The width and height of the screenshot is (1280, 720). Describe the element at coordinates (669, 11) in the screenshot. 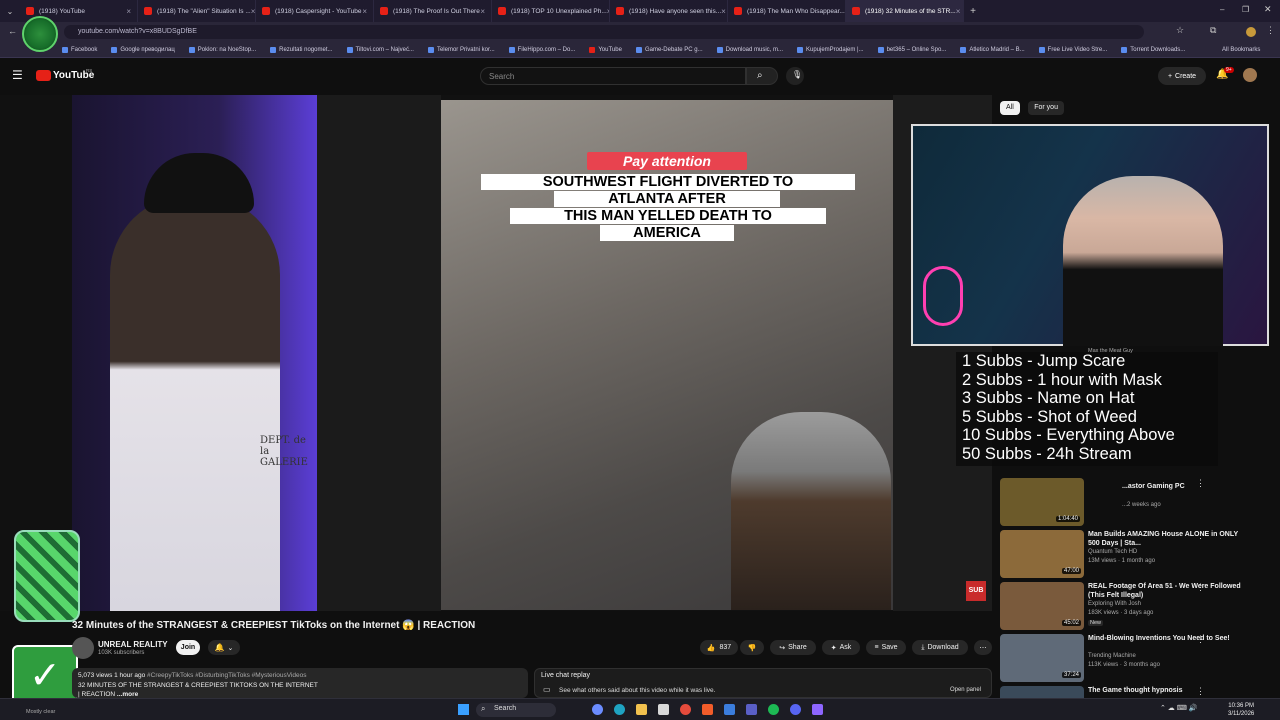

I see `browser-tab: (1918) Have anyone seen this... ×` at that location.